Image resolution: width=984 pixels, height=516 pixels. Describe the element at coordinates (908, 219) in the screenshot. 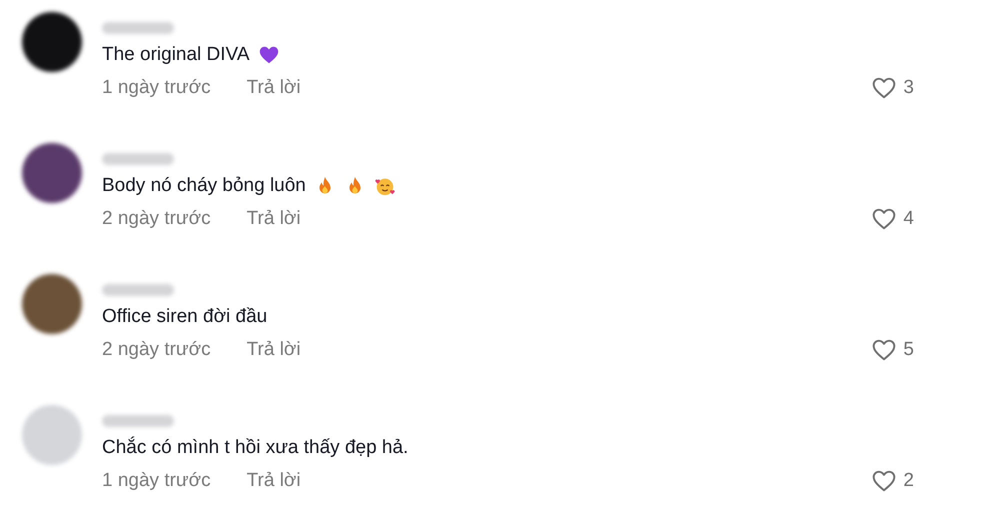

I see `like-count: 4` at that location.